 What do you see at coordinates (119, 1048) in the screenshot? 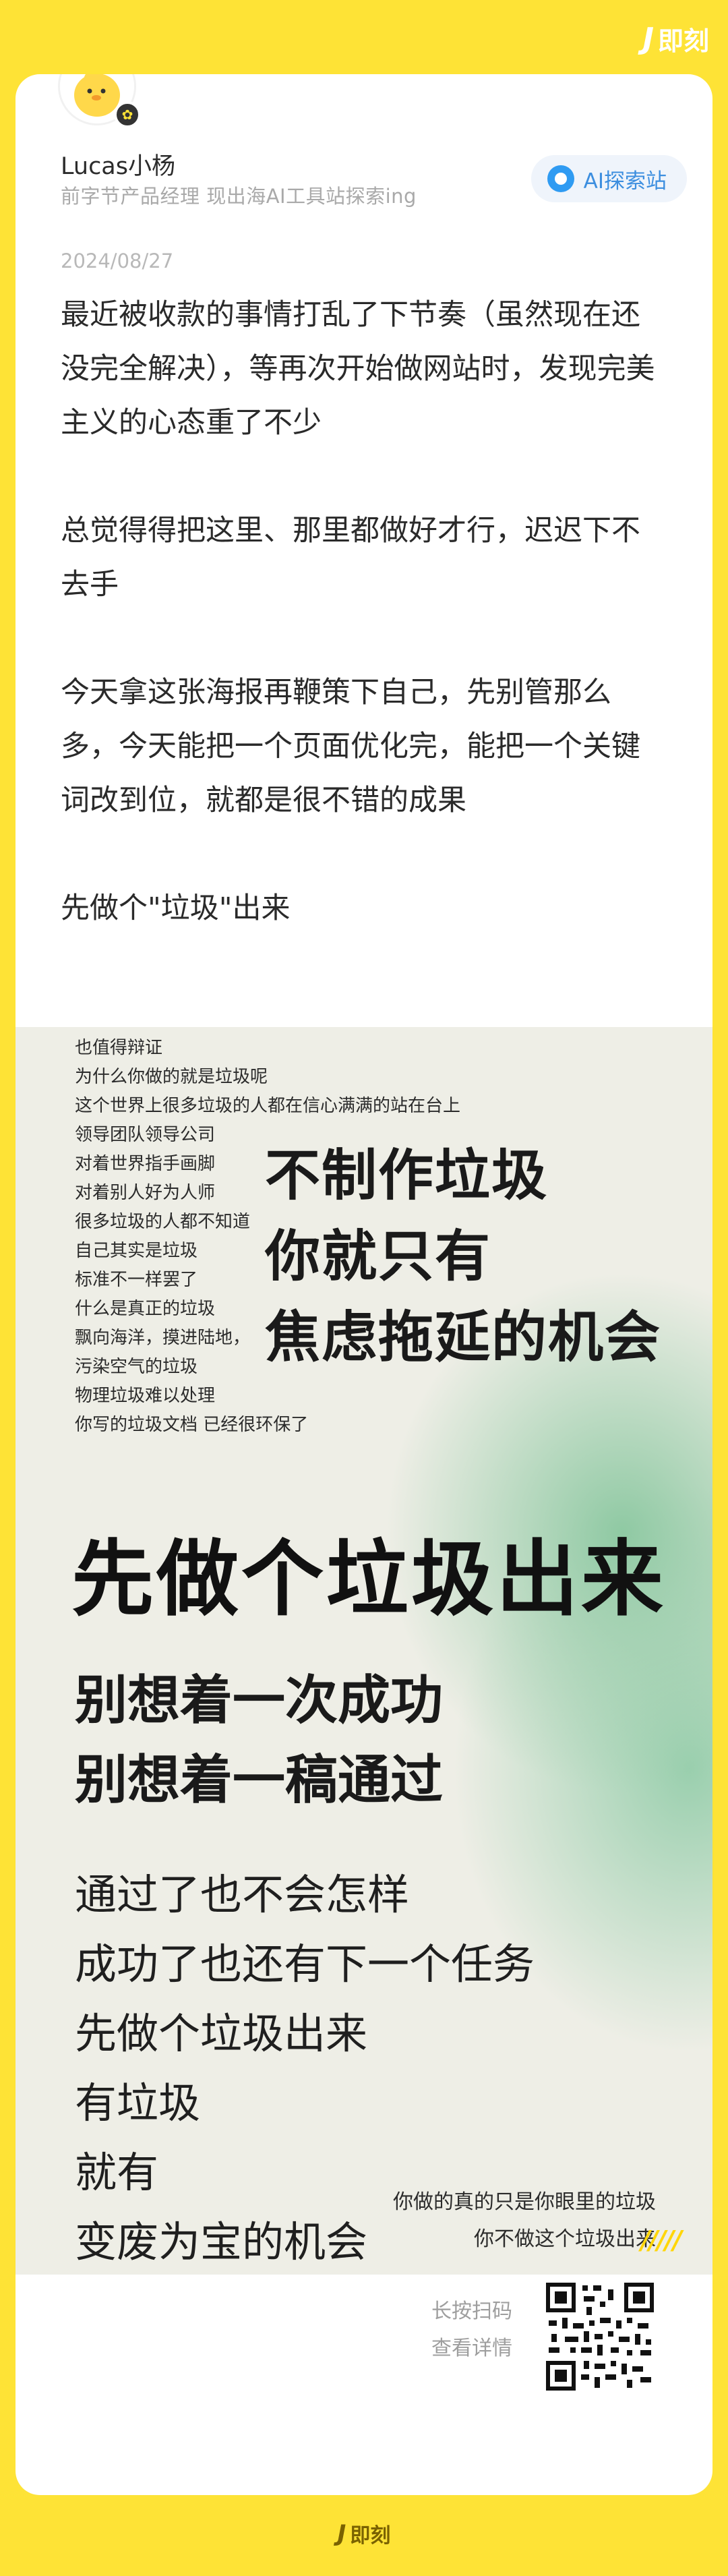
I see `poster-small-line: 也值得辩证` at bounding box center [119, 1048].